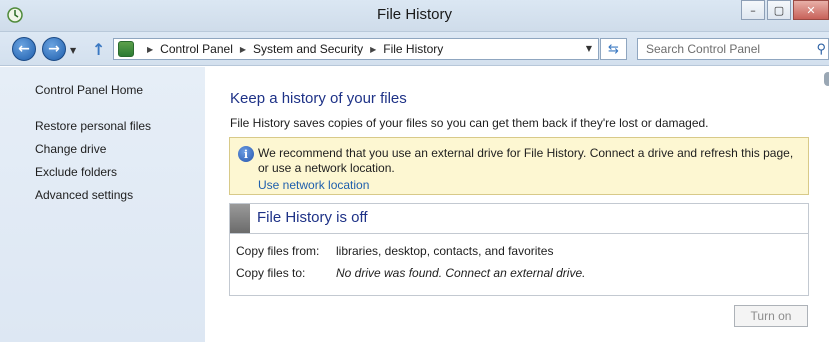  What do you see at coordinates (308, 49) in the screenshot?
I see `breadcrumb-system-and-security: System and Security` at bounding box center [308, 49].